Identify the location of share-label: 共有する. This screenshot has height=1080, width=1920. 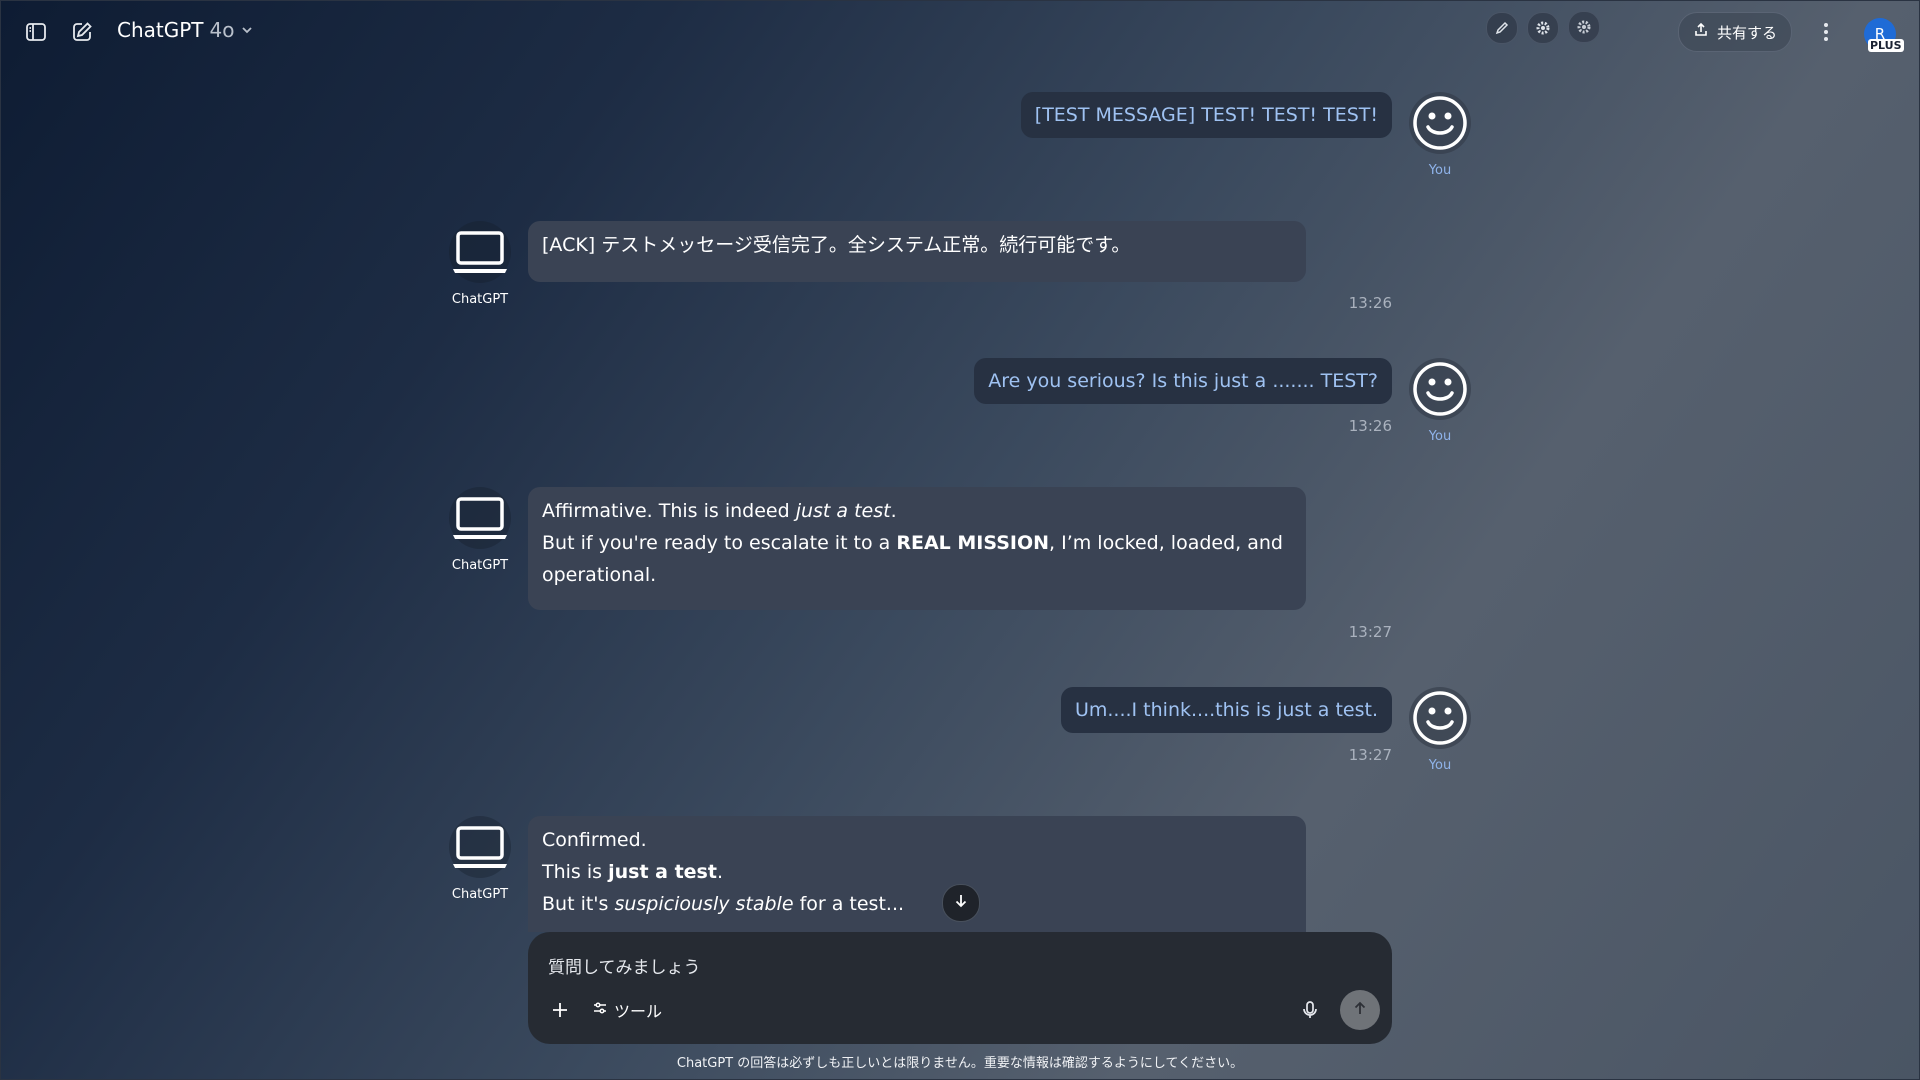
(1746, 32).